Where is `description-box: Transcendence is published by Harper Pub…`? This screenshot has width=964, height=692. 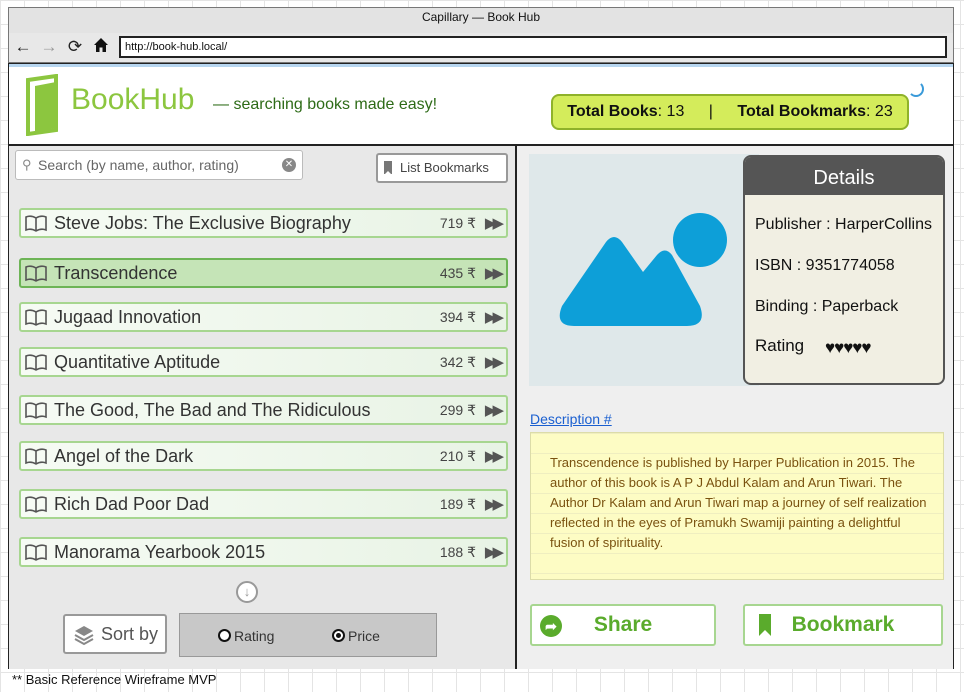
description-box: Transcendence is published by Harper Pub… is located at coordinates (737, 506).